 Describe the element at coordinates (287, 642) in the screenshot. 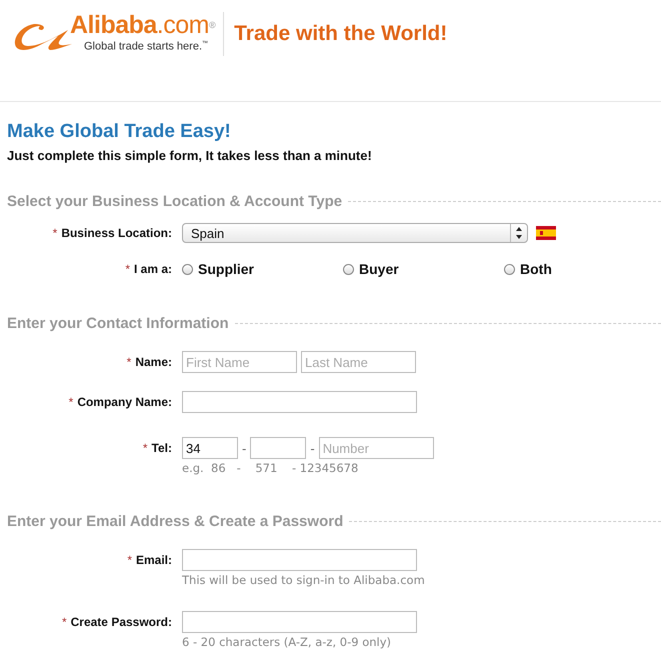

I see `field-hint: 6 - 20 characters (A-Z, a-z, 0-9 only)` at that location.